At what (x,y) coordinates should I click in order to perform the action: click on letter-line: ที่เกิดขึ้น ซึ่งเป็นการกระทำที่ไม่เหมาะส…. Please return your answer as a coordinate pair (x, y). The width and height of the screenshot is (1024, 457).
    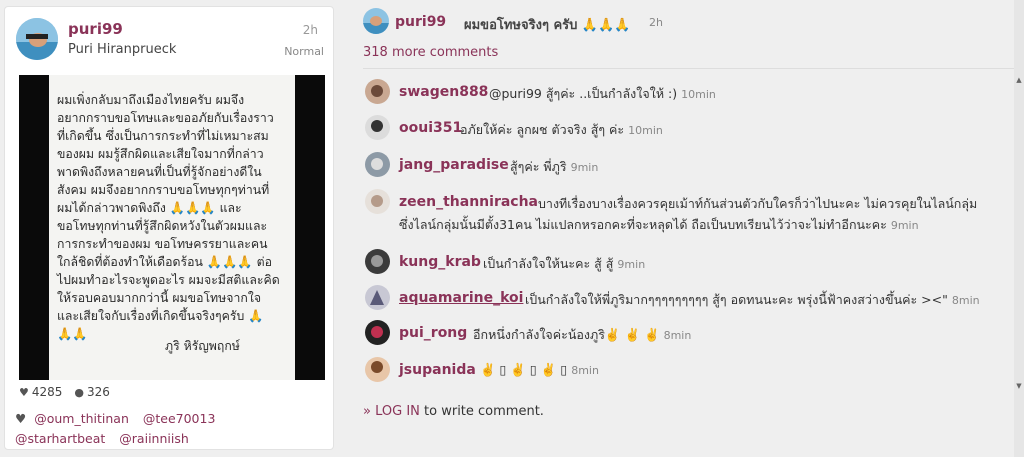
    Looking at the image, I should click on (163, 136).